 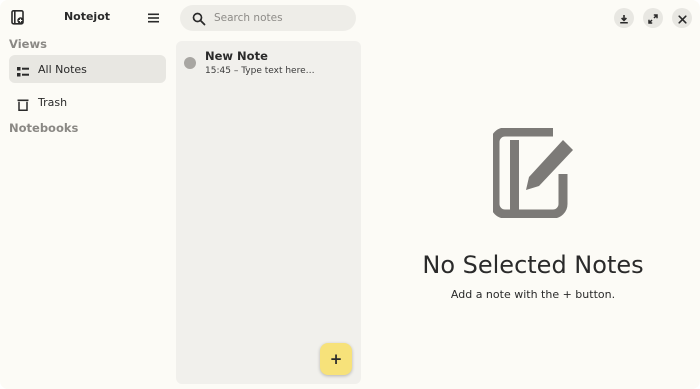 What do you see at coordinates (218, 71) in the screenshot?
I see `note-time: 15:45` at bounding box center [218, 71].